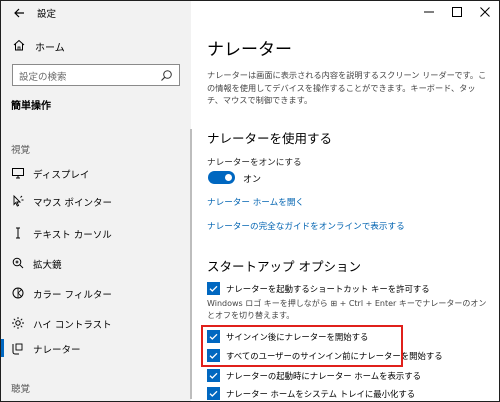 Image resolution: width=500 pixels, height=402 pixels. What do you see at coordinates (2, 348) in the screenshot?
I see `active-indicator` at bounding box center [2, 348].